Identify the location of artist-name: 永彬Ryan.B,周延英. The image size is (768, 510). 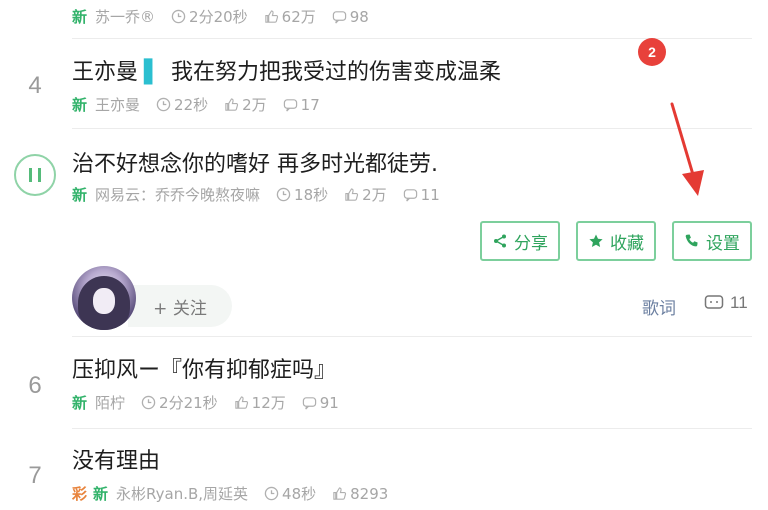
(182, 494).